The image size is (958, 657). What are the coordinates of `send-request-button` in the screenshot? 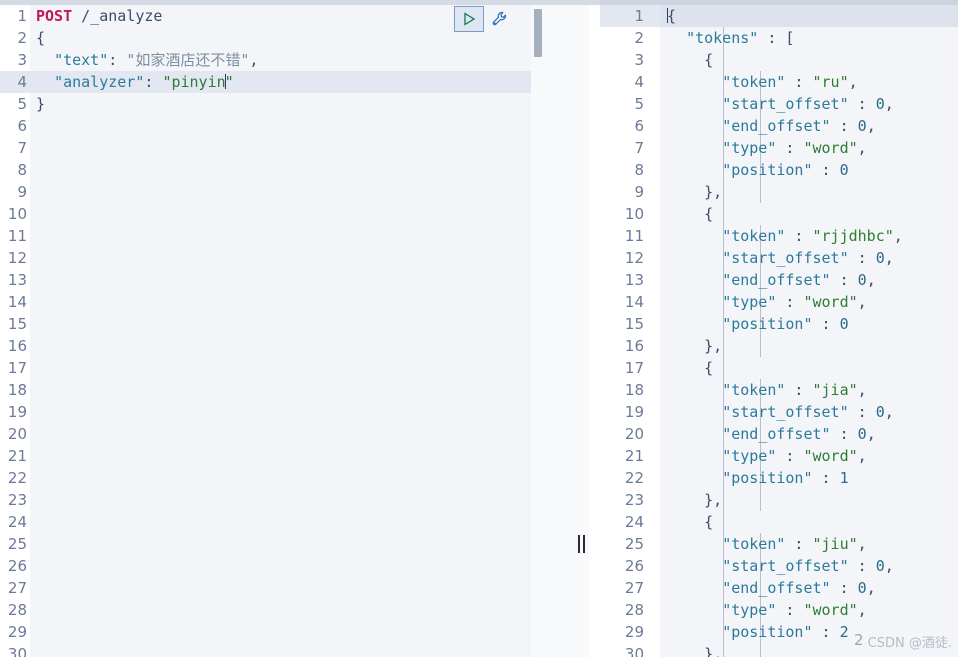 It's located at (469, 19).